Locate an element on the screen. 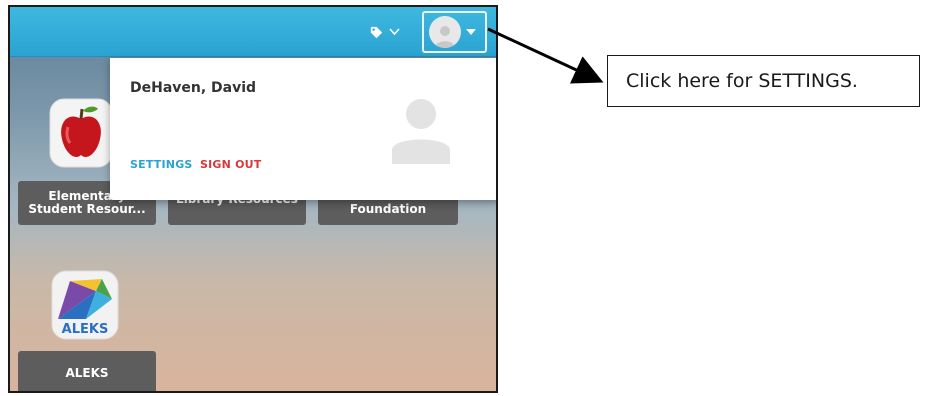 The width and height of the screenshot is (931, 396). profile-placeholder-icon is located at coordinates (421, 131).